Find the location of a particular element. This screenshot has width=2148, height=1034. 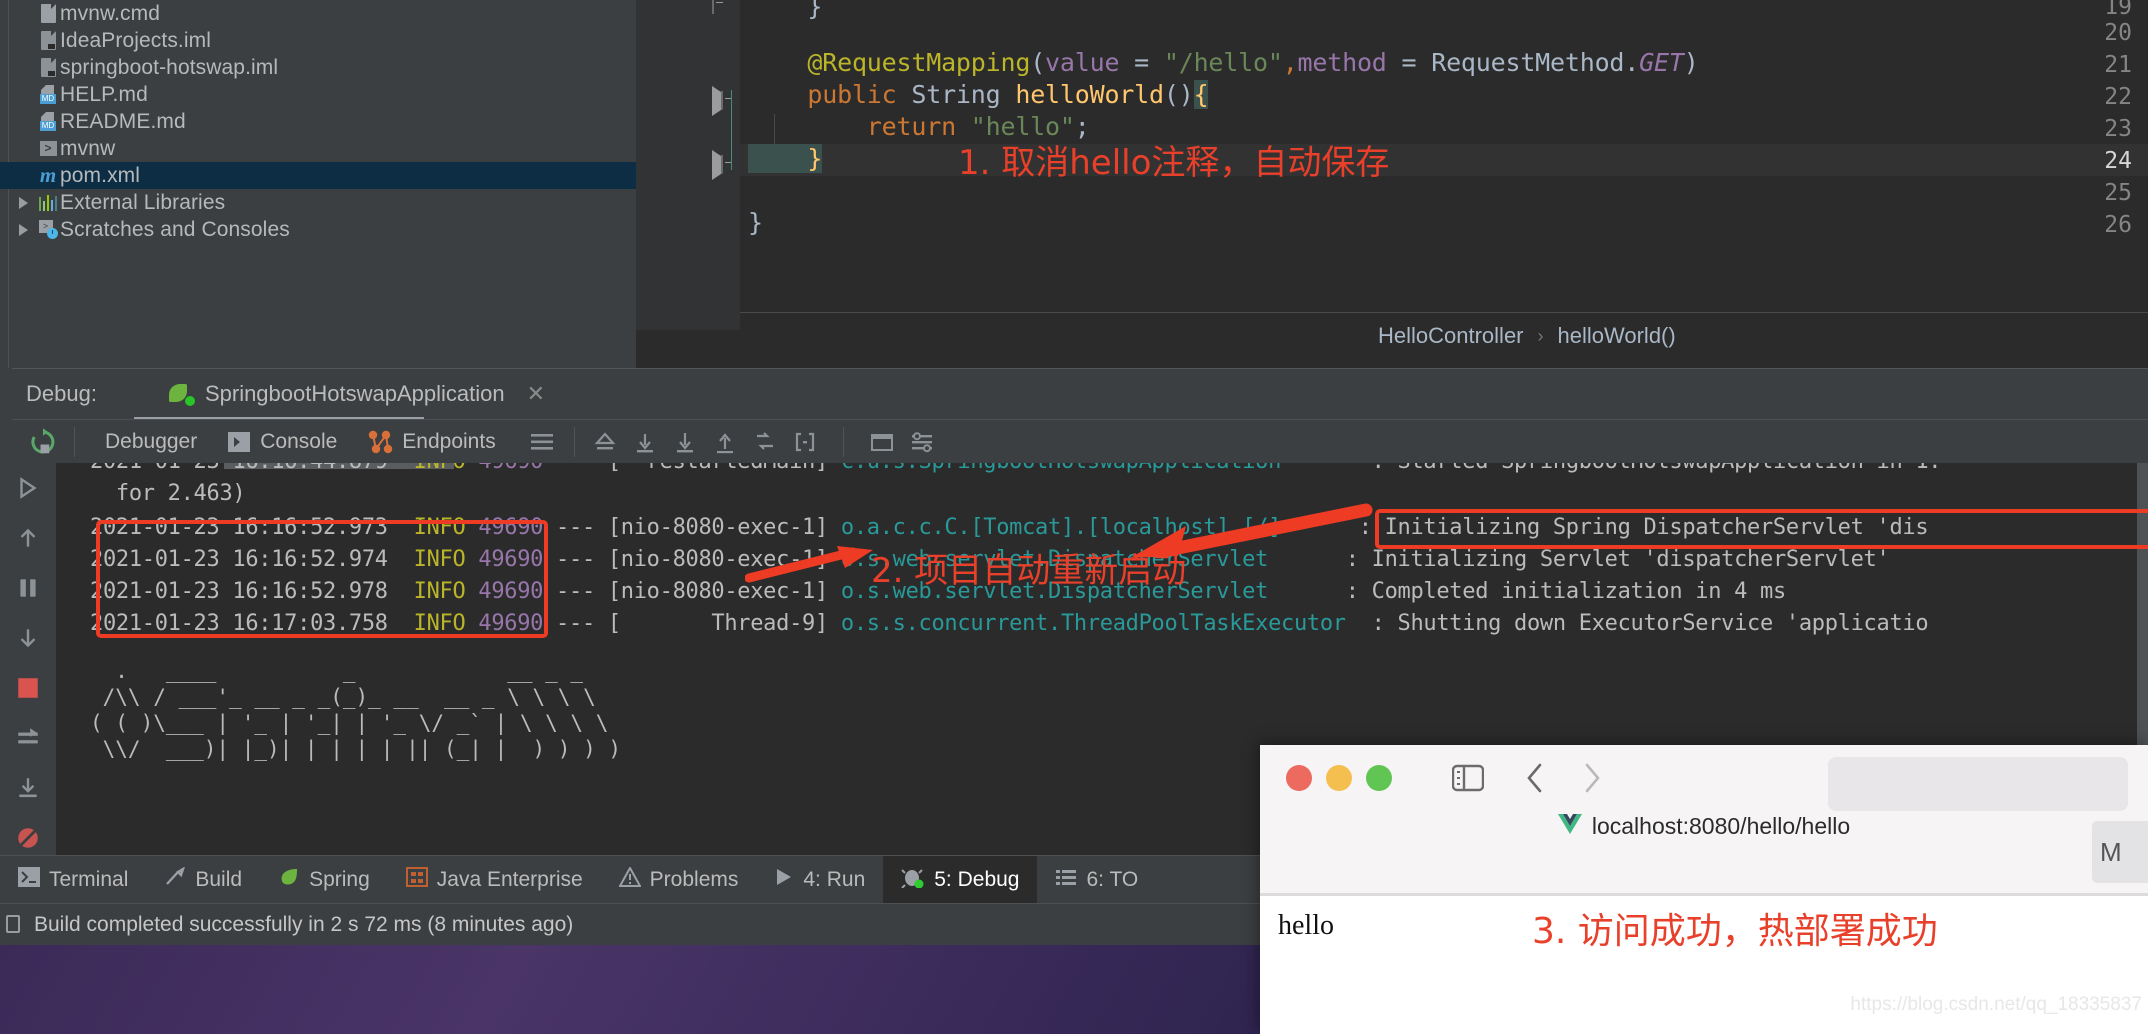

debug-header: Debug: SpringbootHotswapApplication ✕ is located at coordinates (1080, 393).